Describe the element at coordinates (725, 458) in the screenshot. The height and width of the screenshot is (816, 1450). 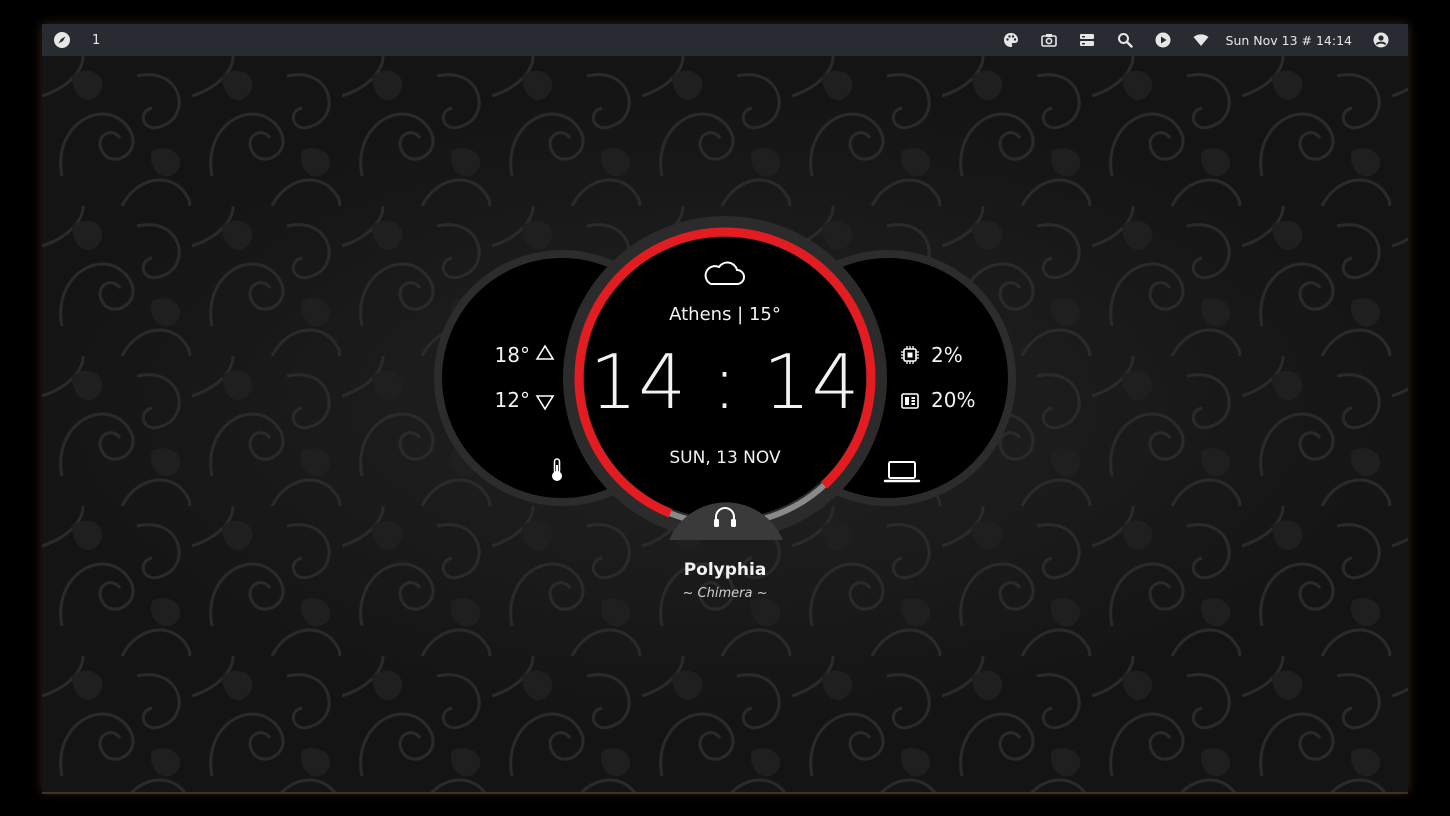
I see `clock-date: SUN, 13 NOV` at that location.